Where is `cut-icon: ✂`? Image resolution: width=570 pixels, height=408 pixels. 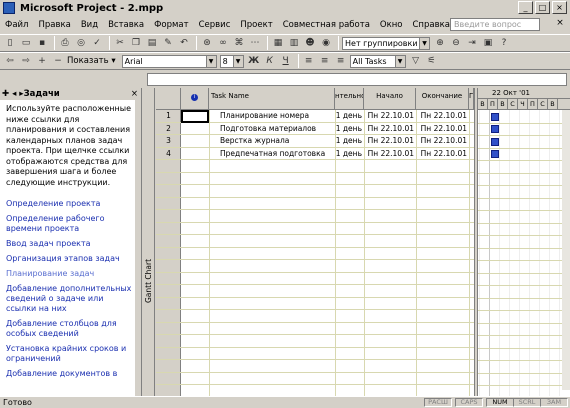
cut-icon: ✂ is located at coordinates (120, 43).